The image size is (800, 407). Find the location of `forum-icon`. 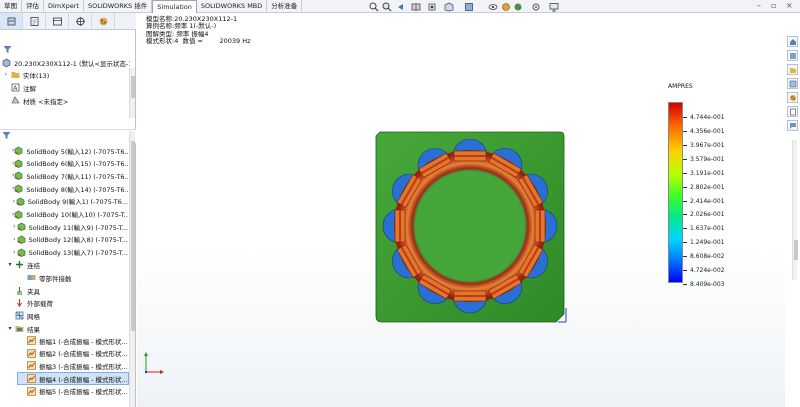

forum-icon is located at coordinates (792, 125).